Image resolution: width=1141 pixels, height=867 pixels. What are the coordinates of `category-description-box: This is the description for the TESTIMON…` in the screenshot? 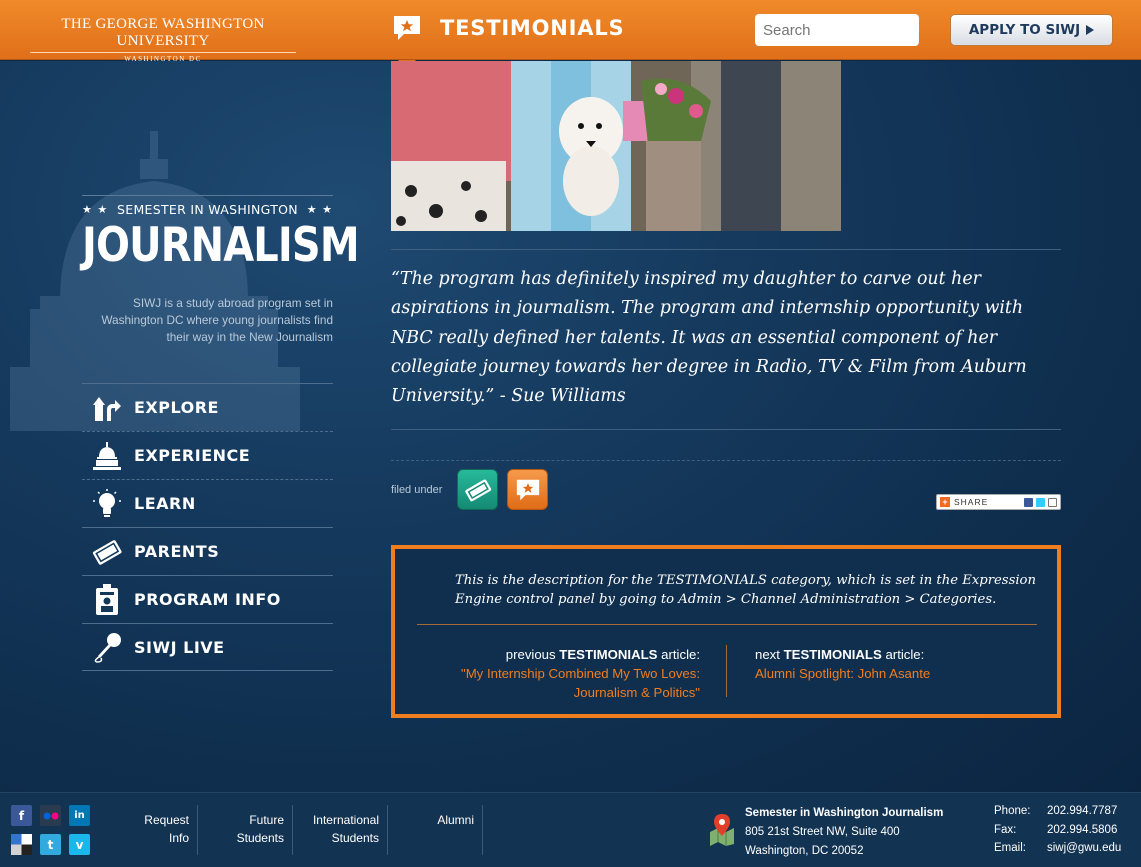 It's located at (726, 631).